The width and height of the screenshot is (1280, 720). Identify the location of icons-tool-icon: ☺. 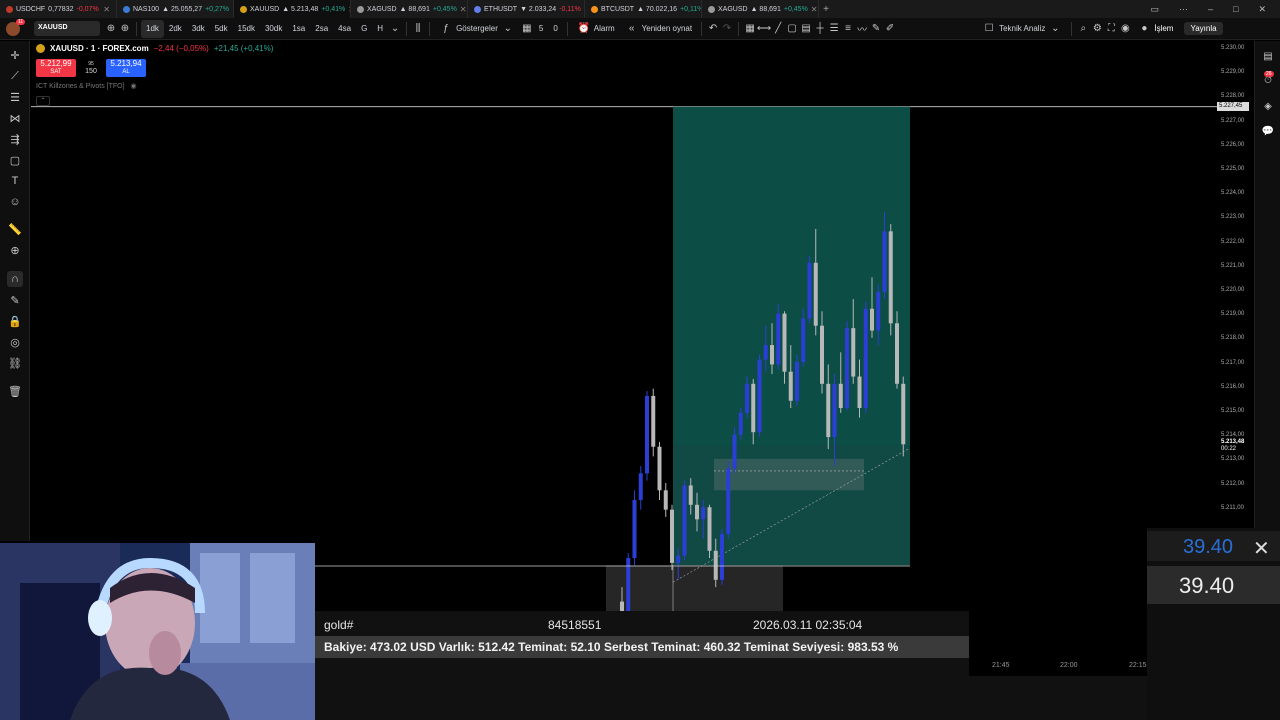
(15, 202).